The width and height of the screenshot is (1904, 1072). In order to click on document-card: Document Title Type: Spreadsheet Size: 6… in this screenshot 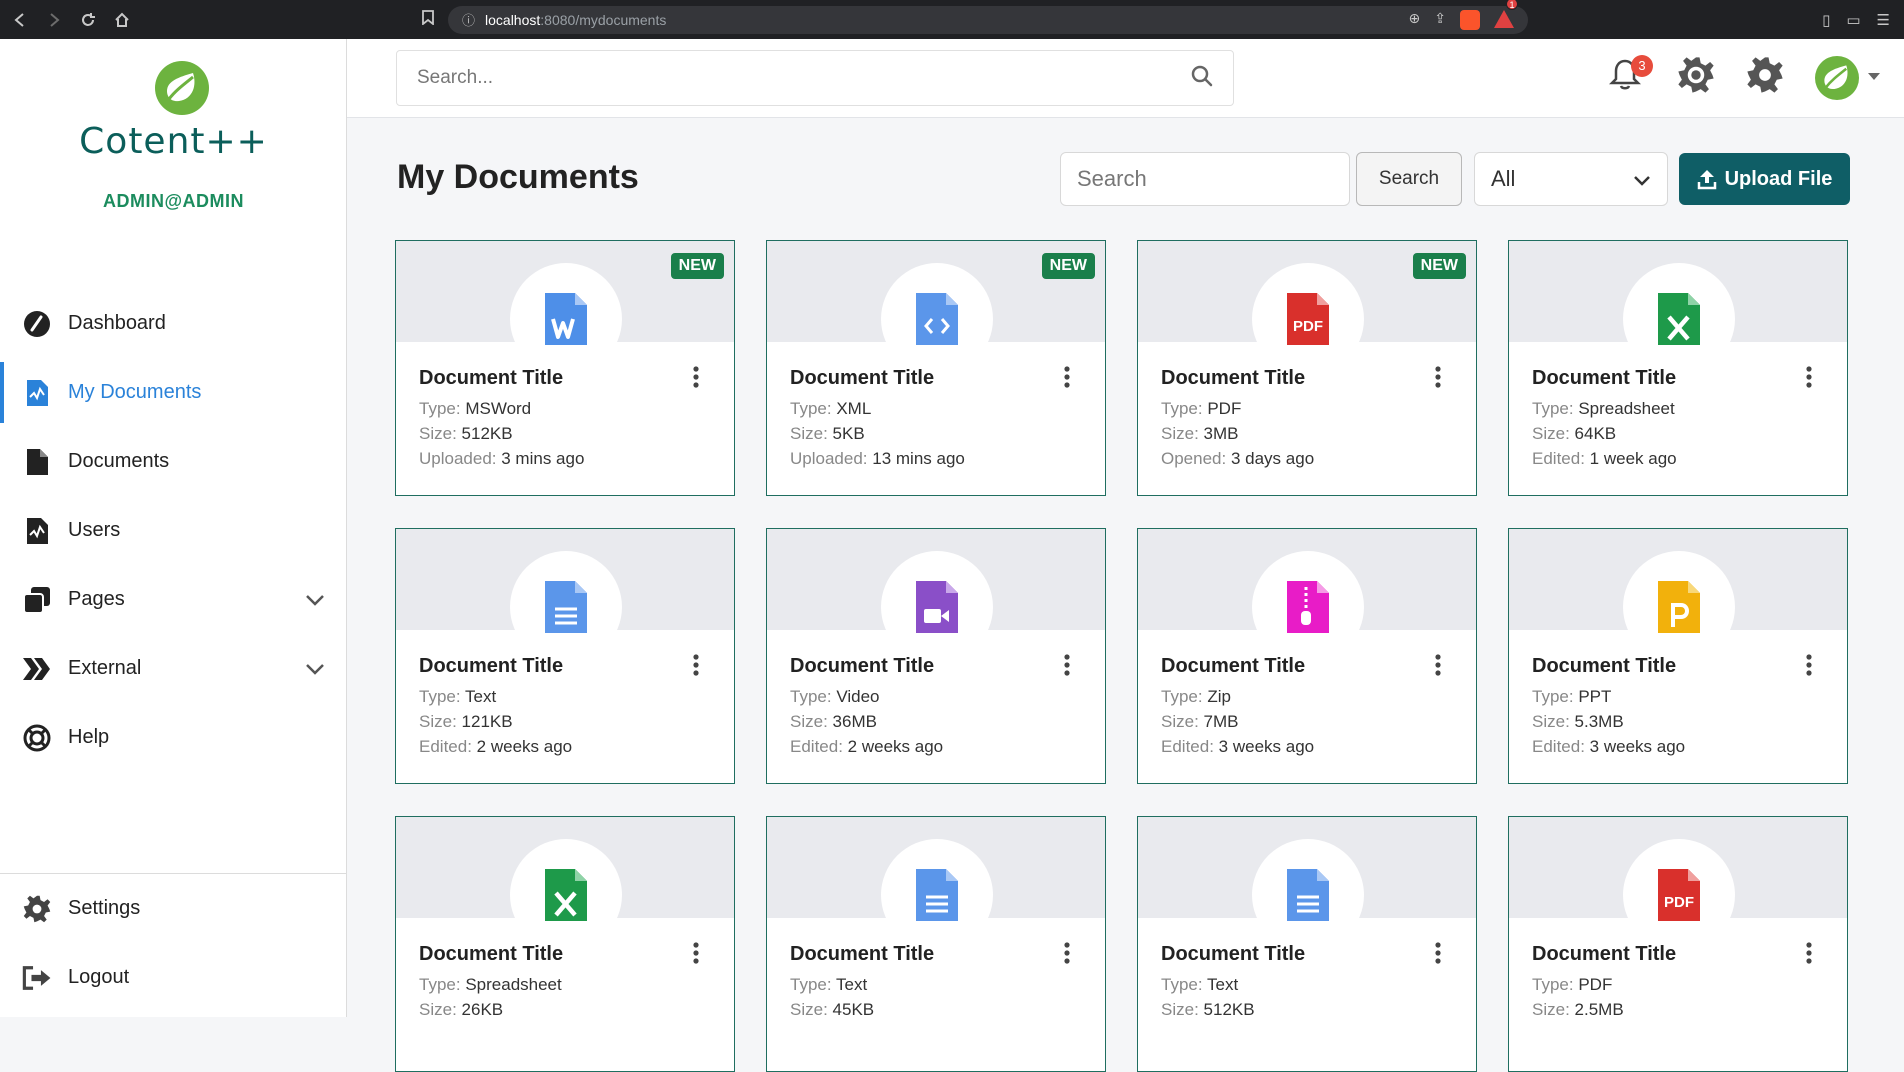, I will do `click(1678, 368)`.